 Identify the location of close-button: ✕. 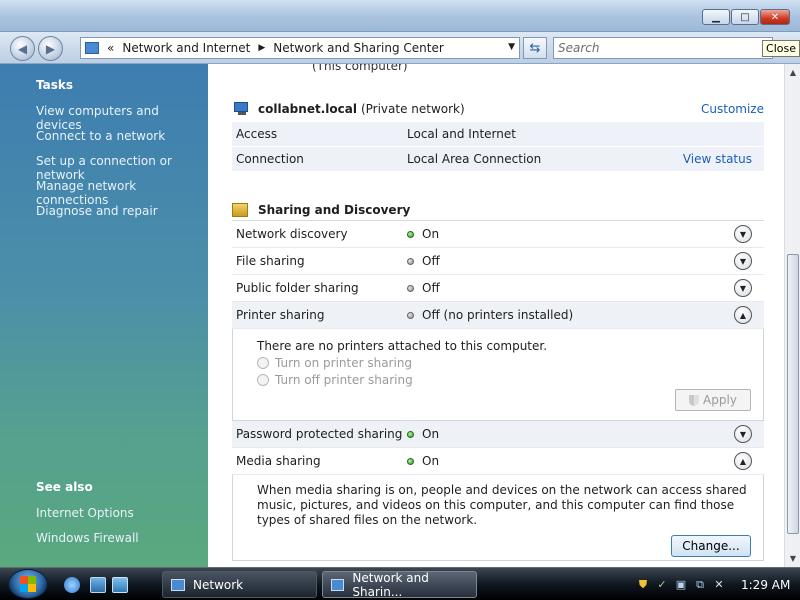
(775, 17).